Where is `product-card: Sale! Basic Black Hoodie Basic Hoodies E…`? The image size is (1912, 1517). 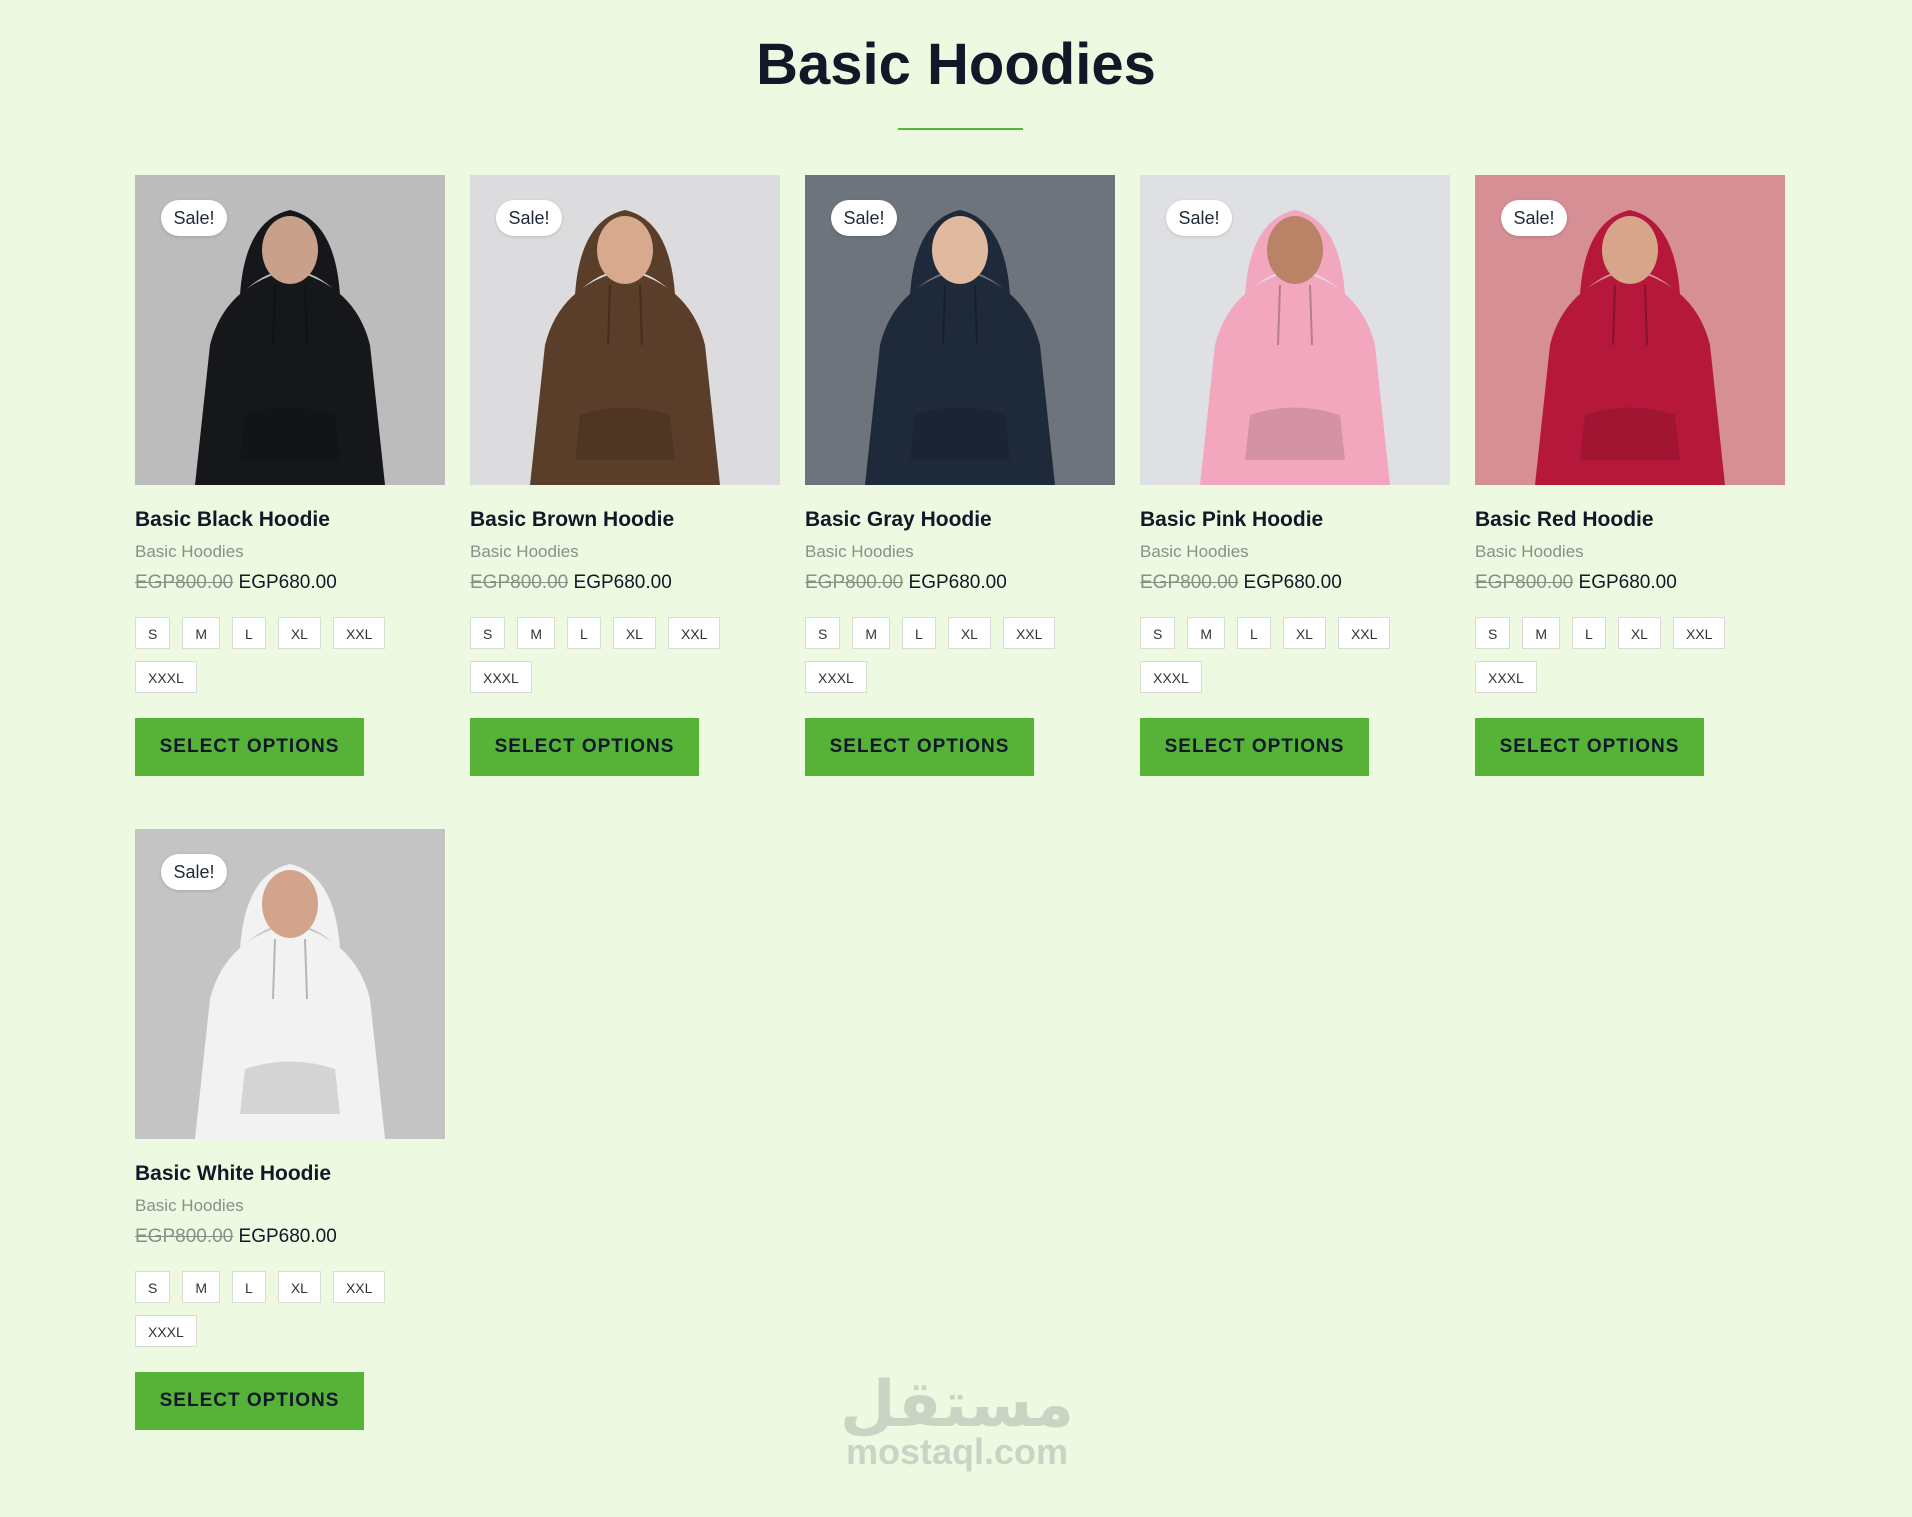 product-card: Sale! Basic Black Hoodie Basic Hoodies E… is located at coordinates (290, 475).